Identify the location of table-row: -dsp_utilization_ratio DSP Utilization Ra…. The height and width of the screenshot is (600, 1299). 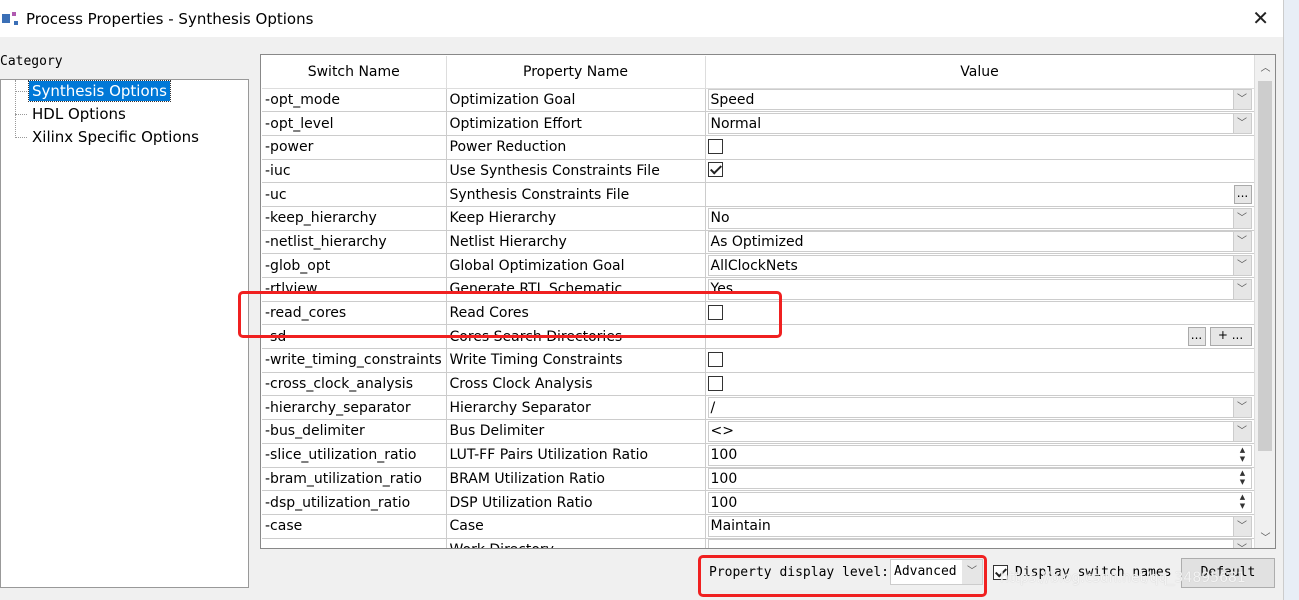
(758, 502).